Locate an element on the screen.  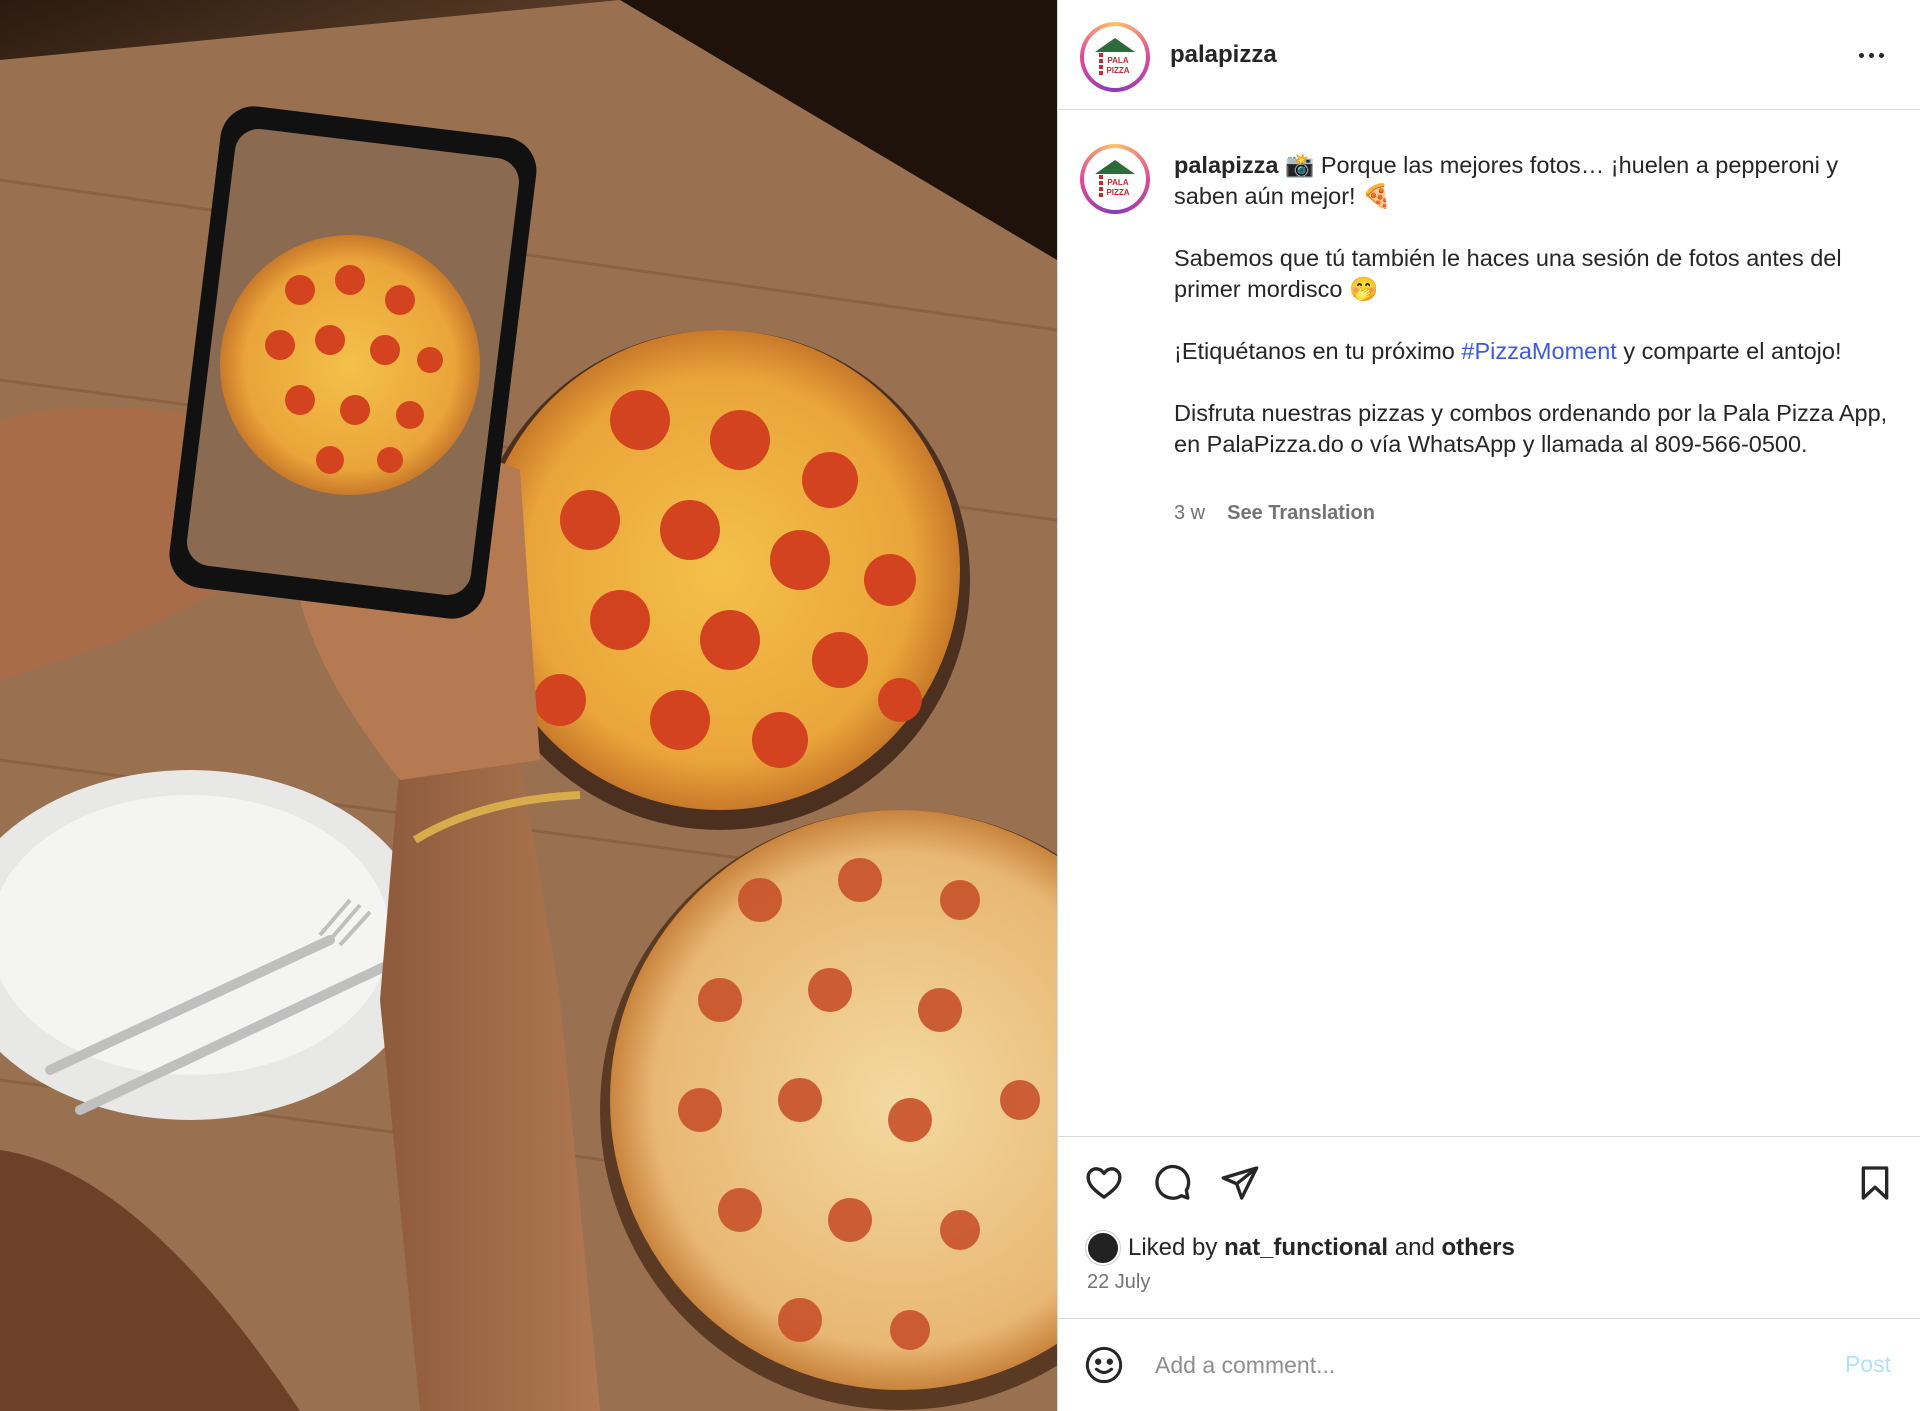
caption-para-3b: y comparte el antojo! is located at coordinates (1732, 351).